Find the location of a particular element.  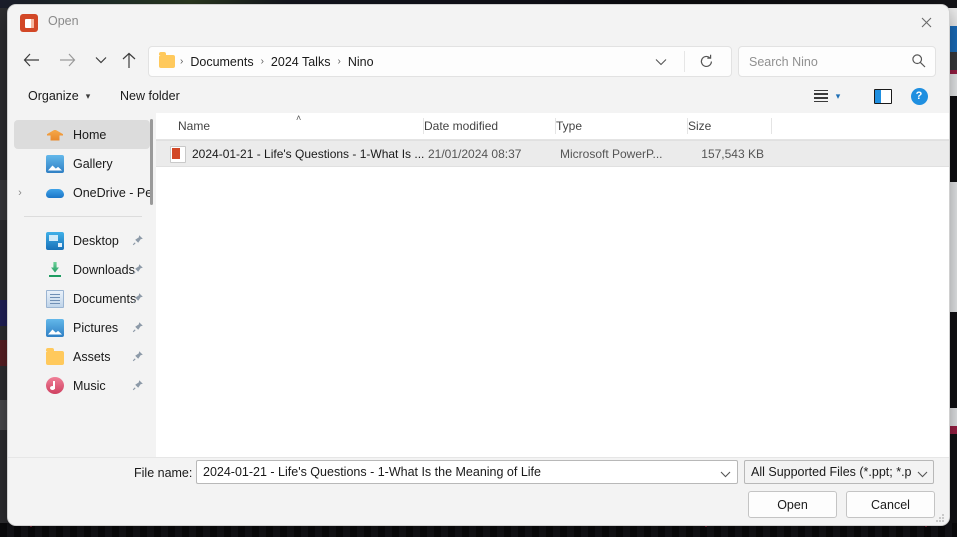

sidebar-item-label: OneDrive - Pers is located at coordinates (111, 192).